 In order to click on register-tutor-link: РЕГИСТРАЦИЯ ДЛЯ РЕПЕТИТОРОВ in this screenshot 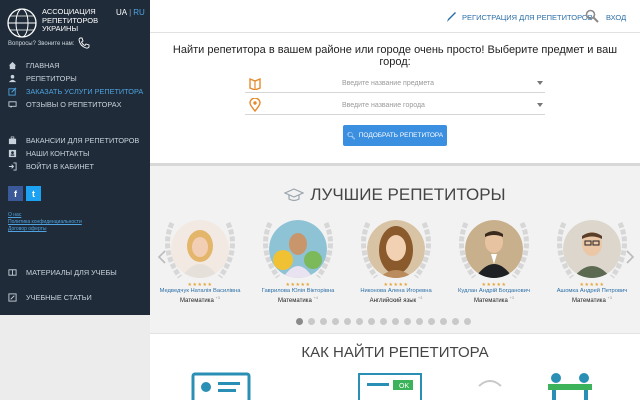, I will do `click(519, 17)`.